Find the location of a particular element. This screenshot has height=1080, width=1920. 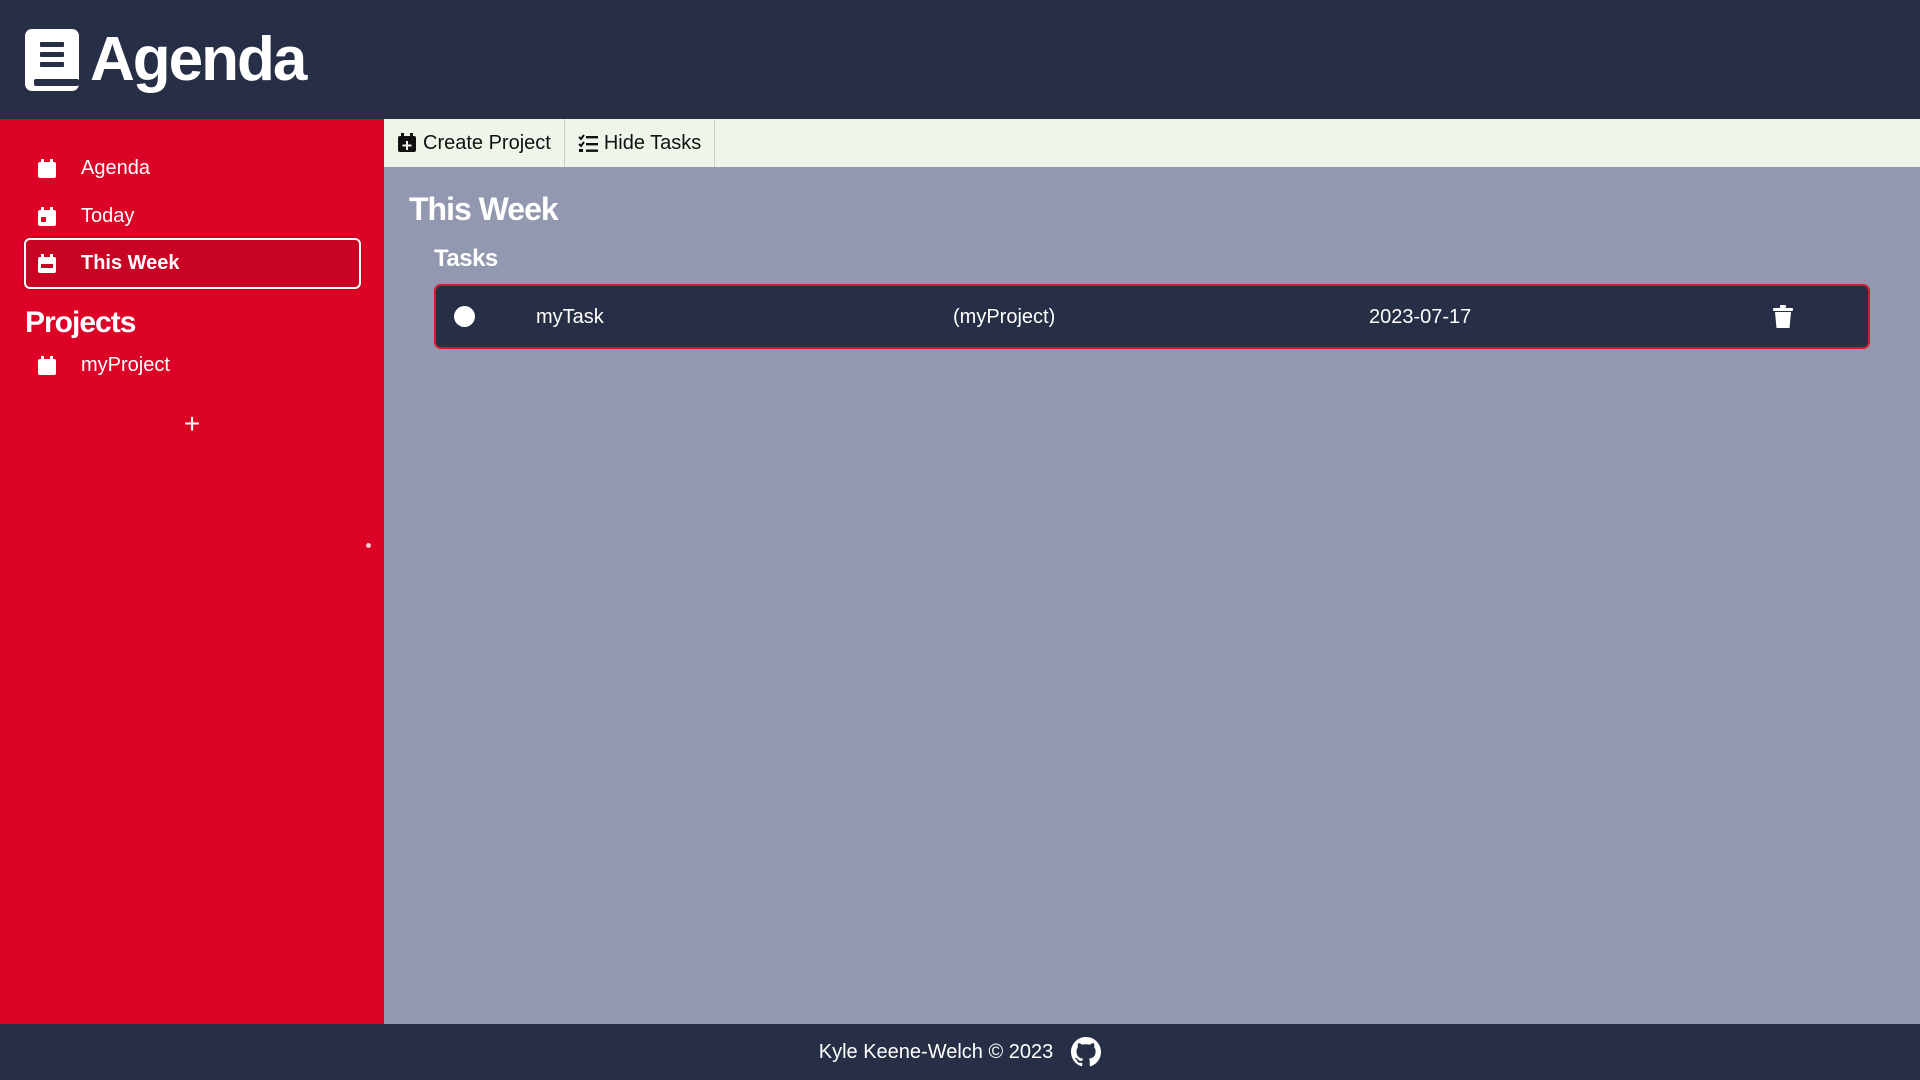

calendar-week-icon is located at coordinates (47, 263).